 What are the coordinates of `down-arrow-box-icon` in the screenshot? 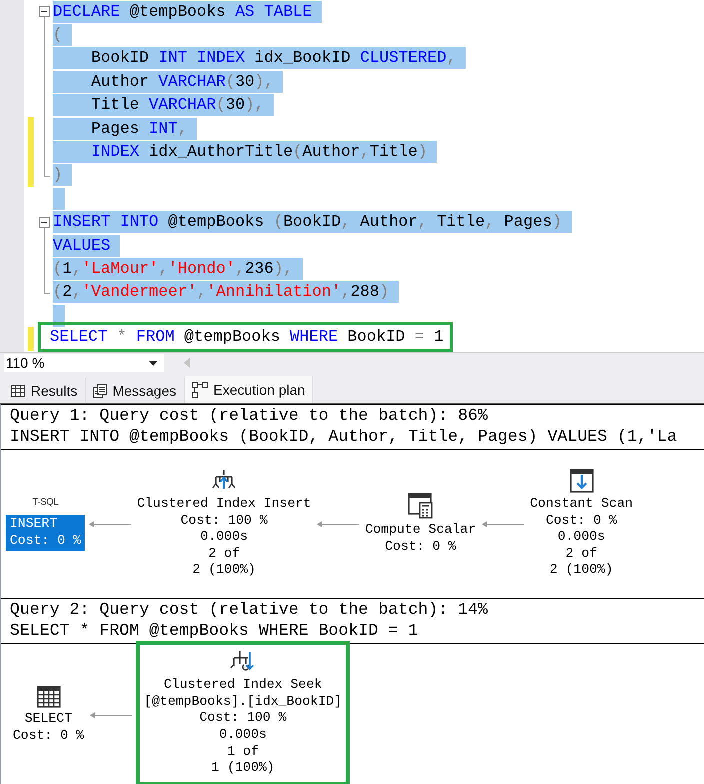 It's located at (582, 481).